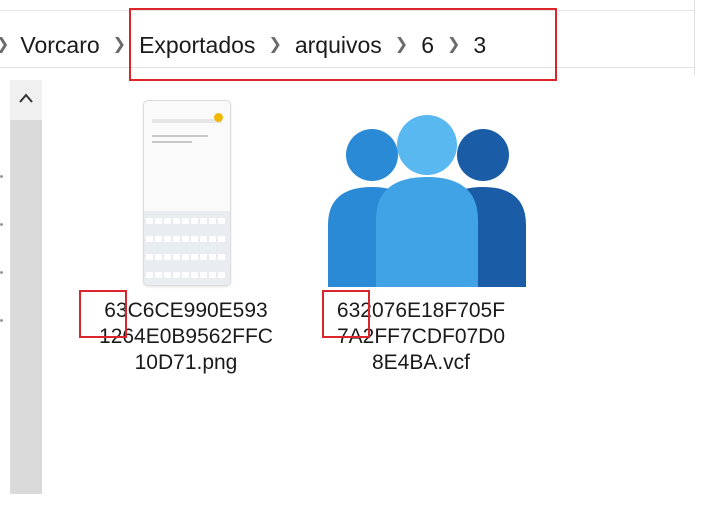 This screenshot has height=510, width=710. I want to click on phone-screenshot-thumbnail, so click(187, 193).